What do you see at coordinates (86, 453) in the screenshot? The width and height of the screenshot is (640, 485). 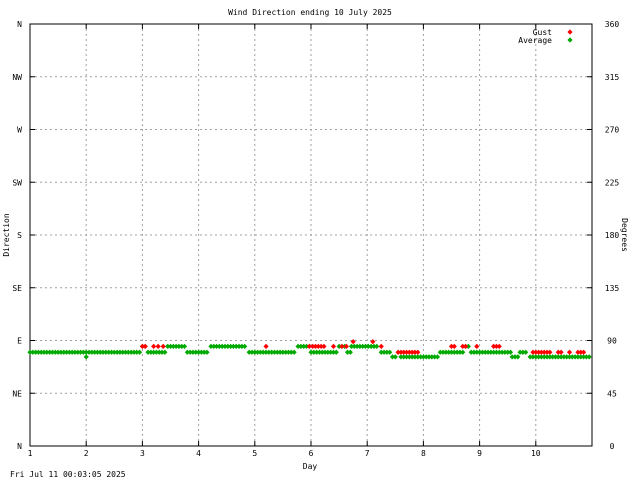 I see `x-tick-label: 2` at bounding box center [86, 453].